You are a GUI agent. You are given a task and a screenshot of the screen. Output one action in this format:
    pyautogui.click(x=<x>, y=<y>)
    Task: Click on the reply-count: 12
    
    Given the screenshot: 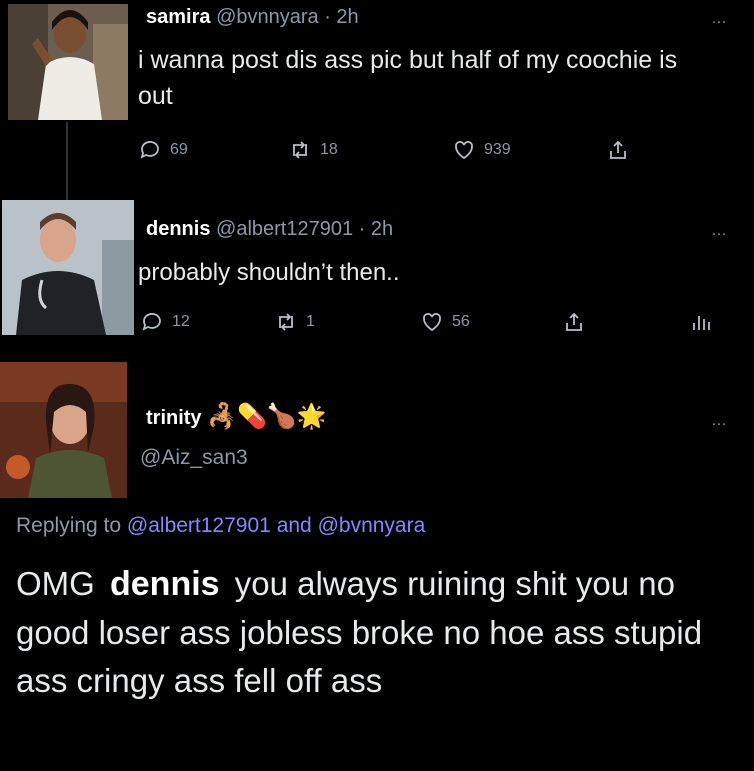 What is the action you would take?
    pyautogui.click(x=181, y=321)
    